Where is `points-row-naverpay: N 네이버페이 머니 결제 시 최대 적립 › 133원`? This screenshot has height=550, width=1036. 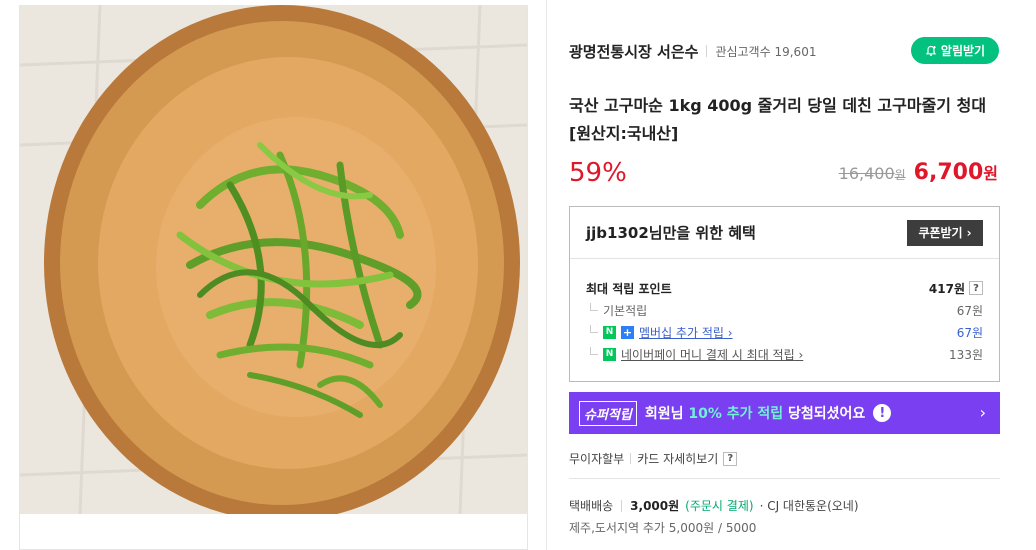
points-row-naverpay: N 네이버페이 머니 결제 시 최대 적립 › 133원 is located at coordinates (784, 354).